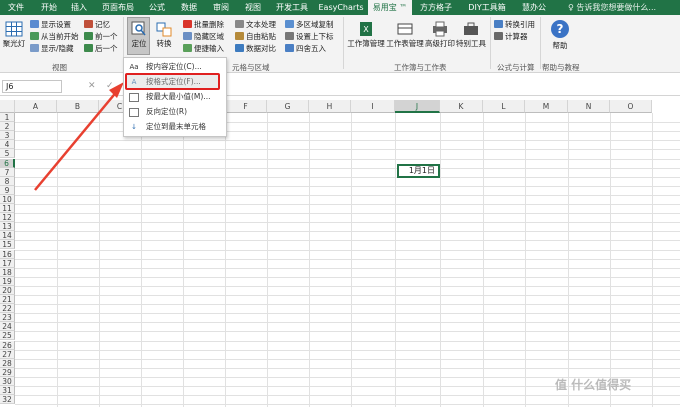 The image size is (680, 407). I want to click on column-header-g: G, so click(288, 106).